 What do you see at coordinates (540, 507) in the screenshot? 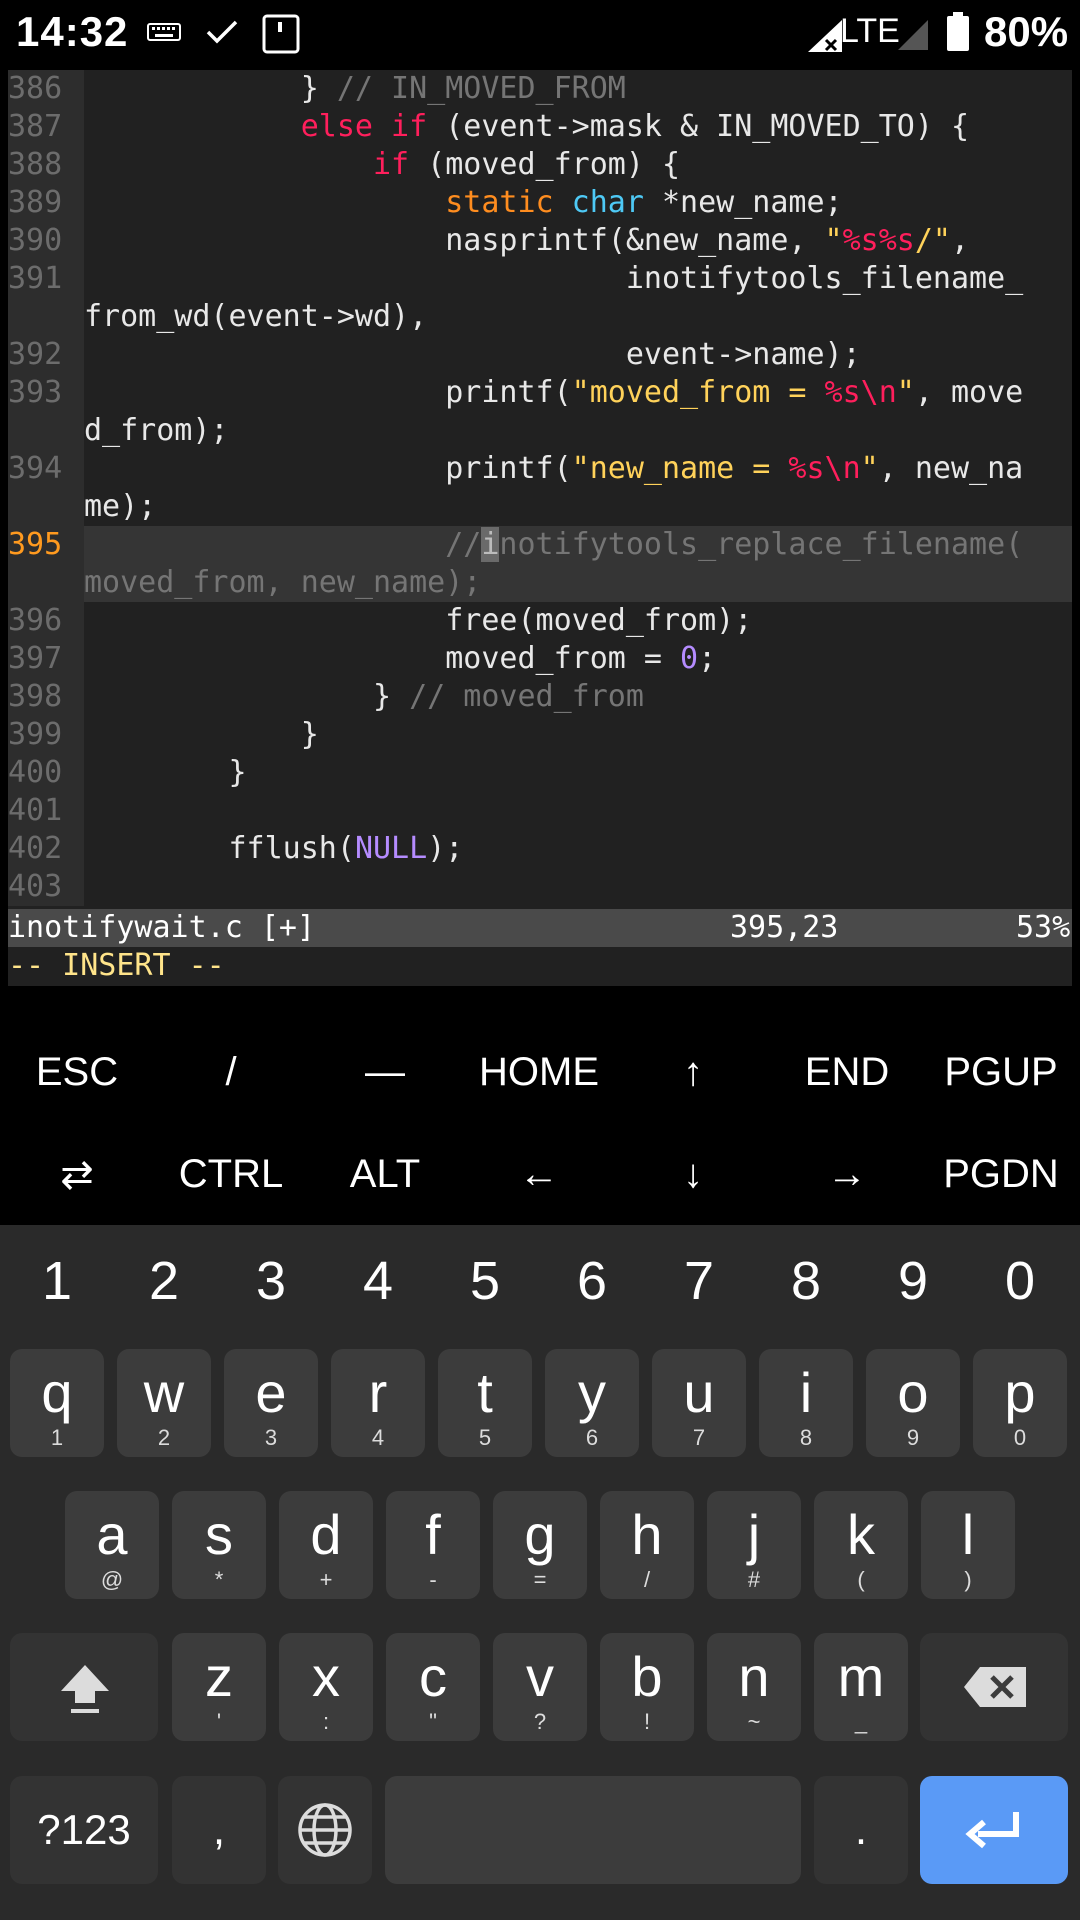
I see `code-line-wrap: me);` at bounding box center [540, 507].